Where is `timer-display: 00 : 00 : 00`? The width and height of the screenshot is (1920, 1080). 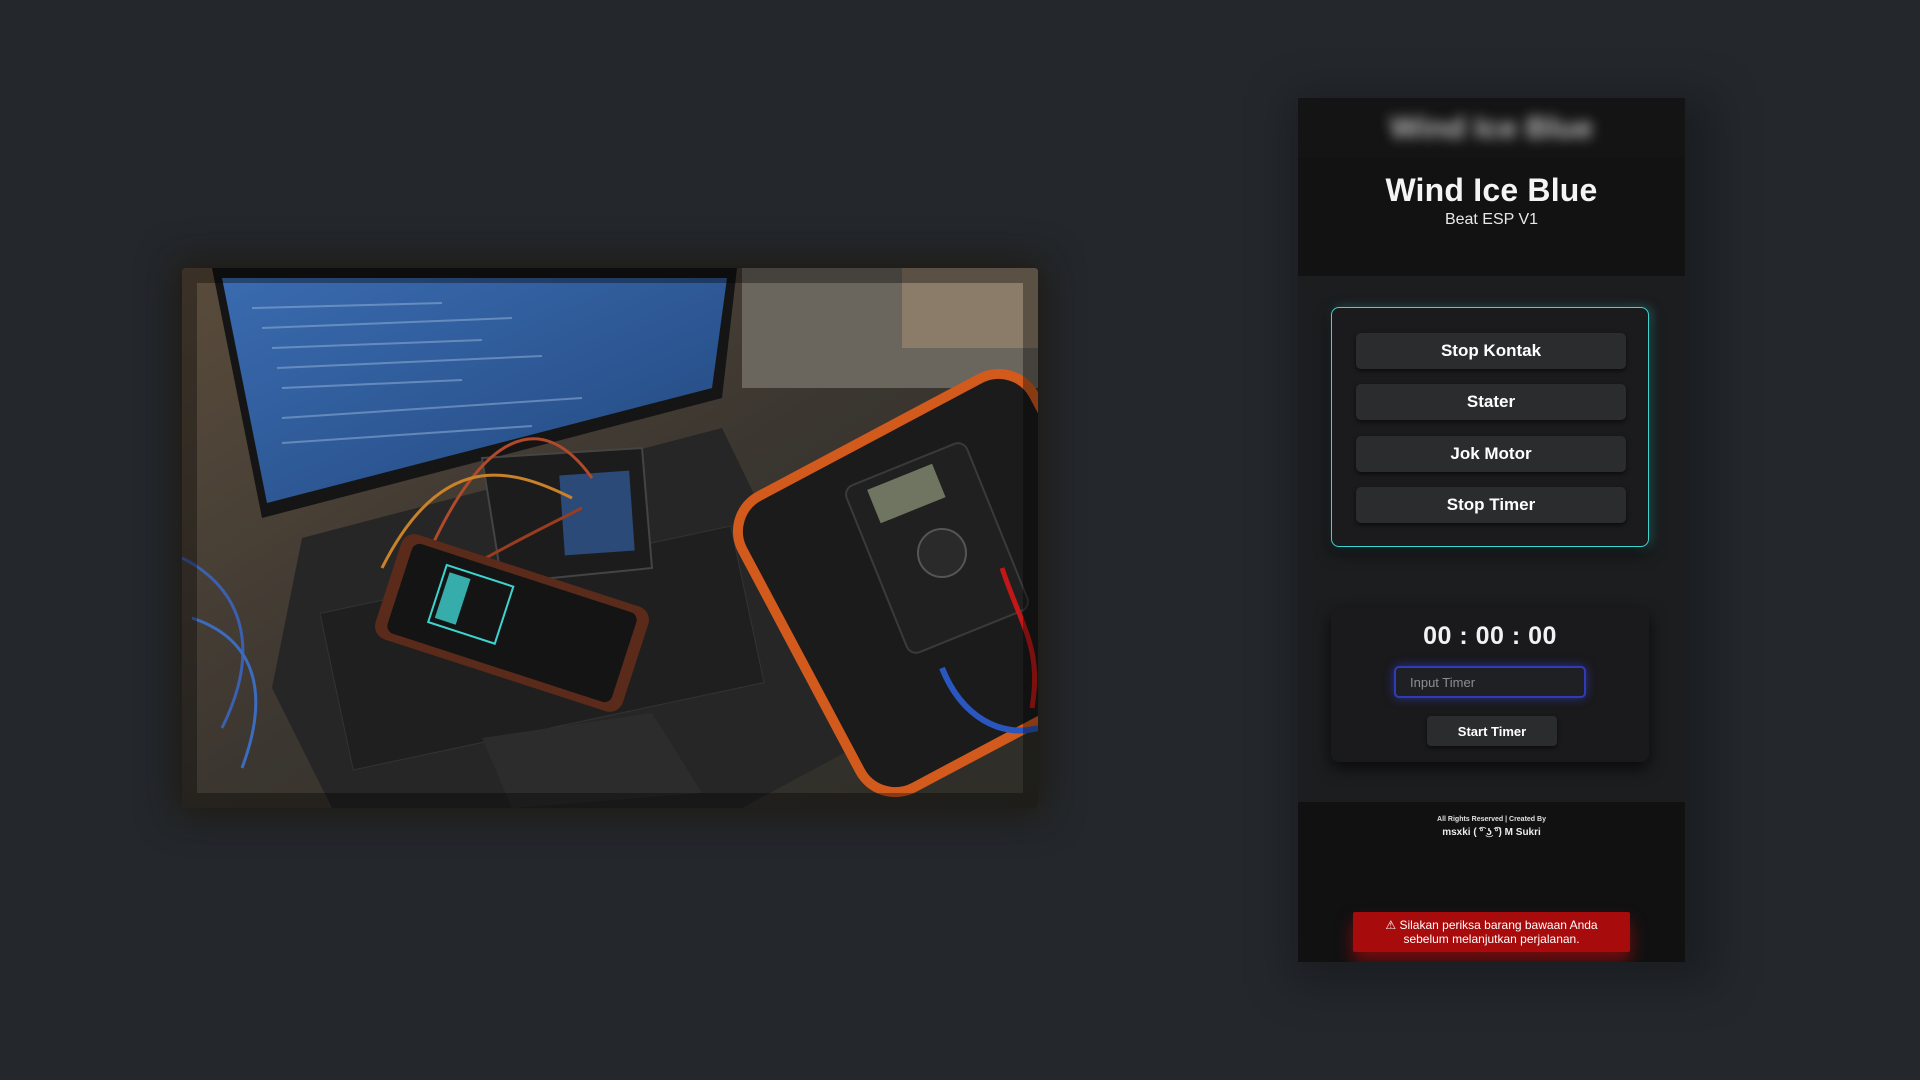
timer-display: 00 : 00 : 00 is located at coordinates (1490, 636).